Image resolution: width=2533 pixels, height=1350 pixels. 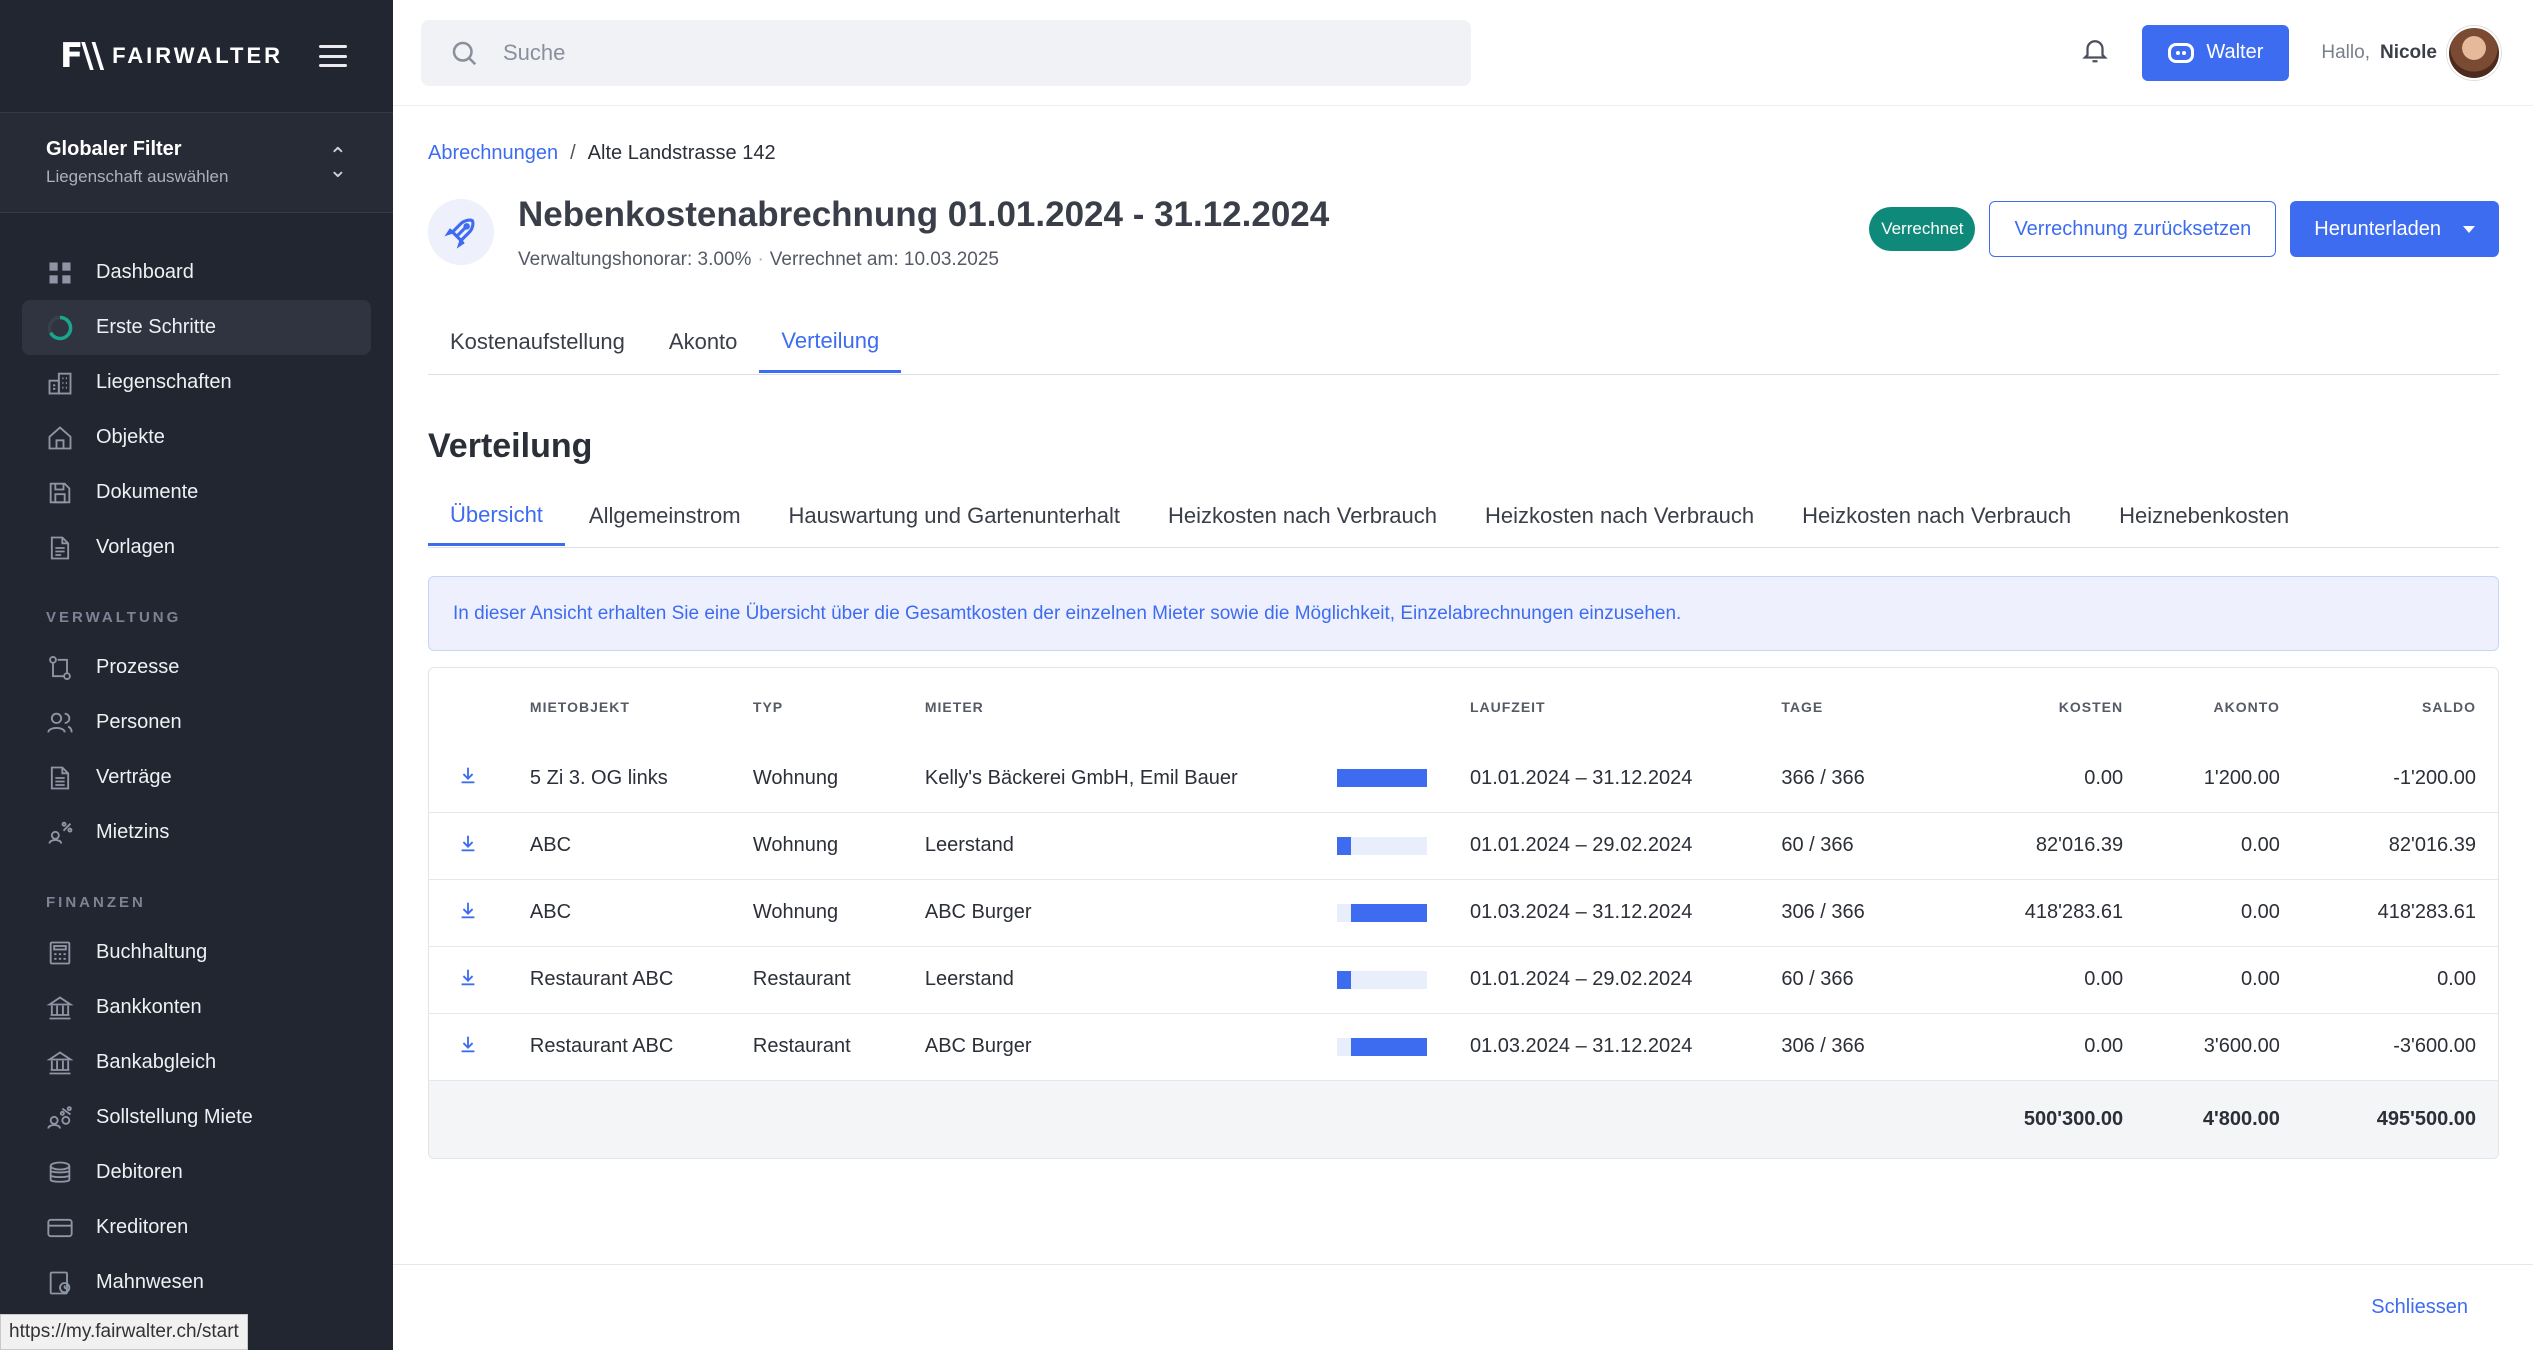 I want to click on section-title: Verteilung, so click(x=510, y=446).